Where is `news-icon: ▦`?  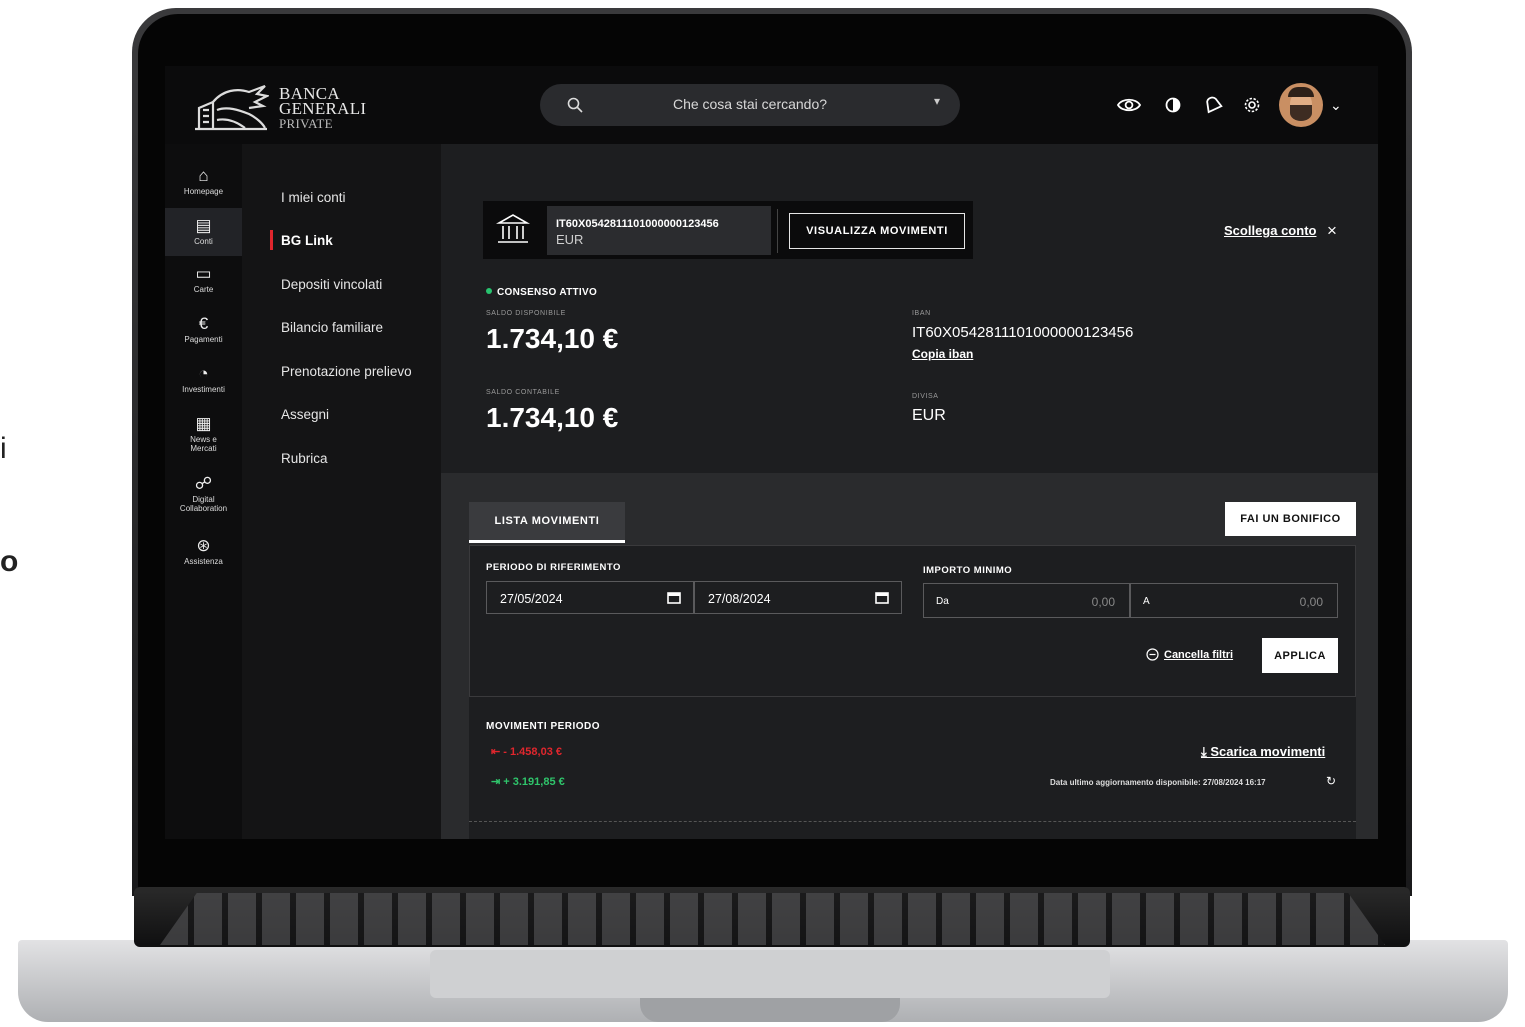 news-icon: ▦ is located at coordinates (203, 423).